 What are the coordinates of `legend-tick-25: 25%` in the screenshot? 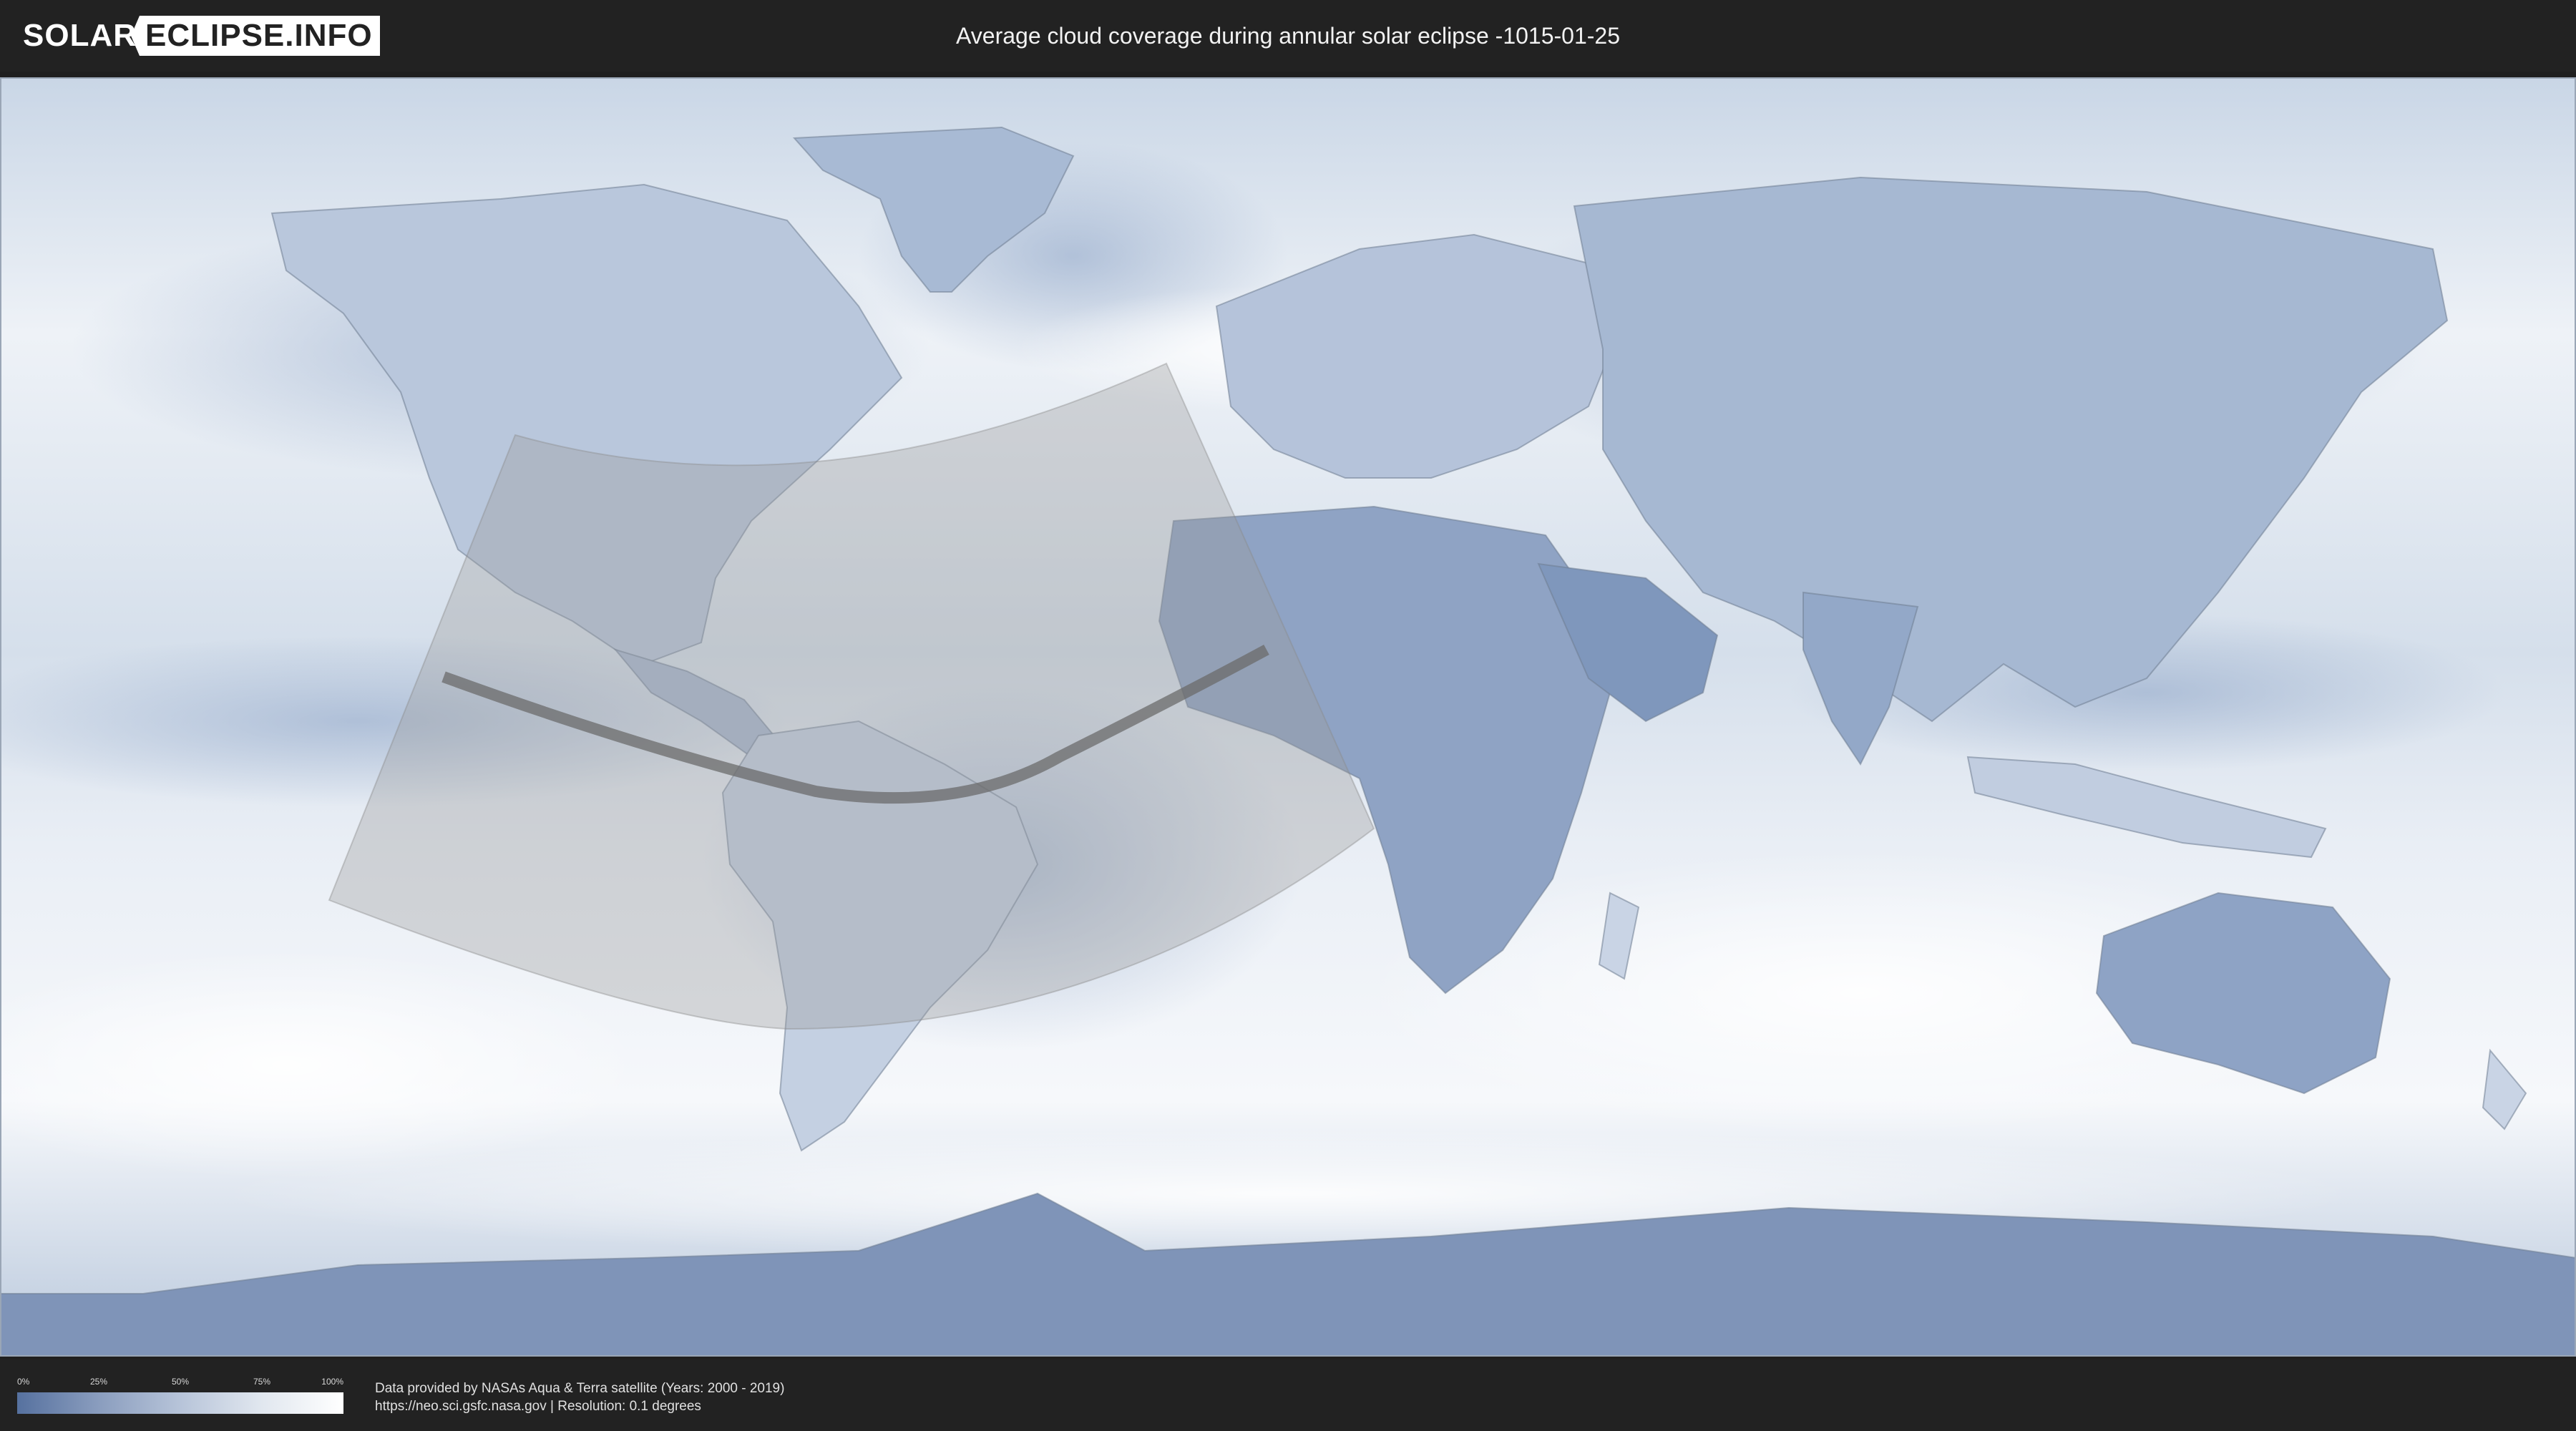 It's located at (98, 1382).